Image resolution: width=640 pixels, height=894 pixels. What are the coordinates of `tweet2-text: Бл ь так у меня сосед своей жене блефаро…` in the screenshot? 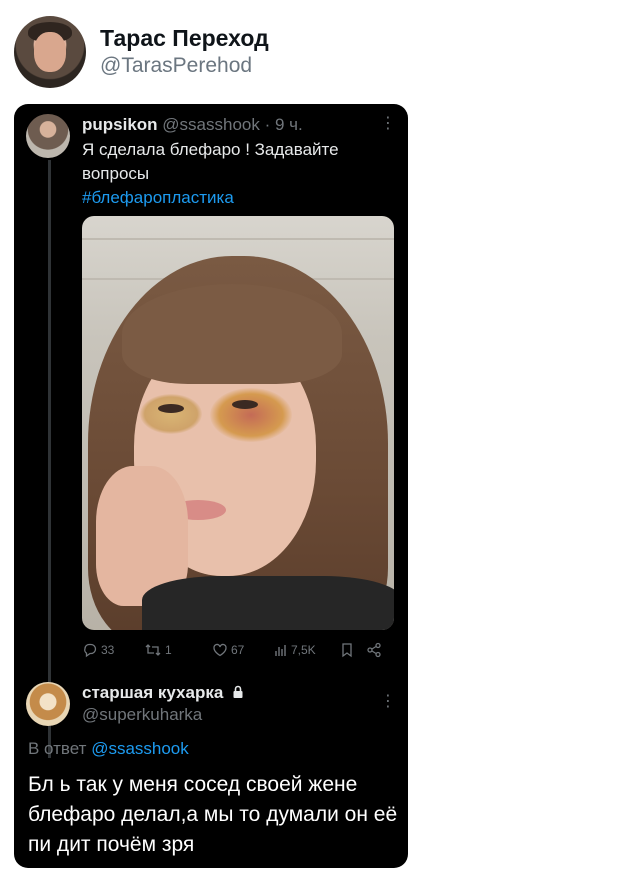 It's located at (213, 814).